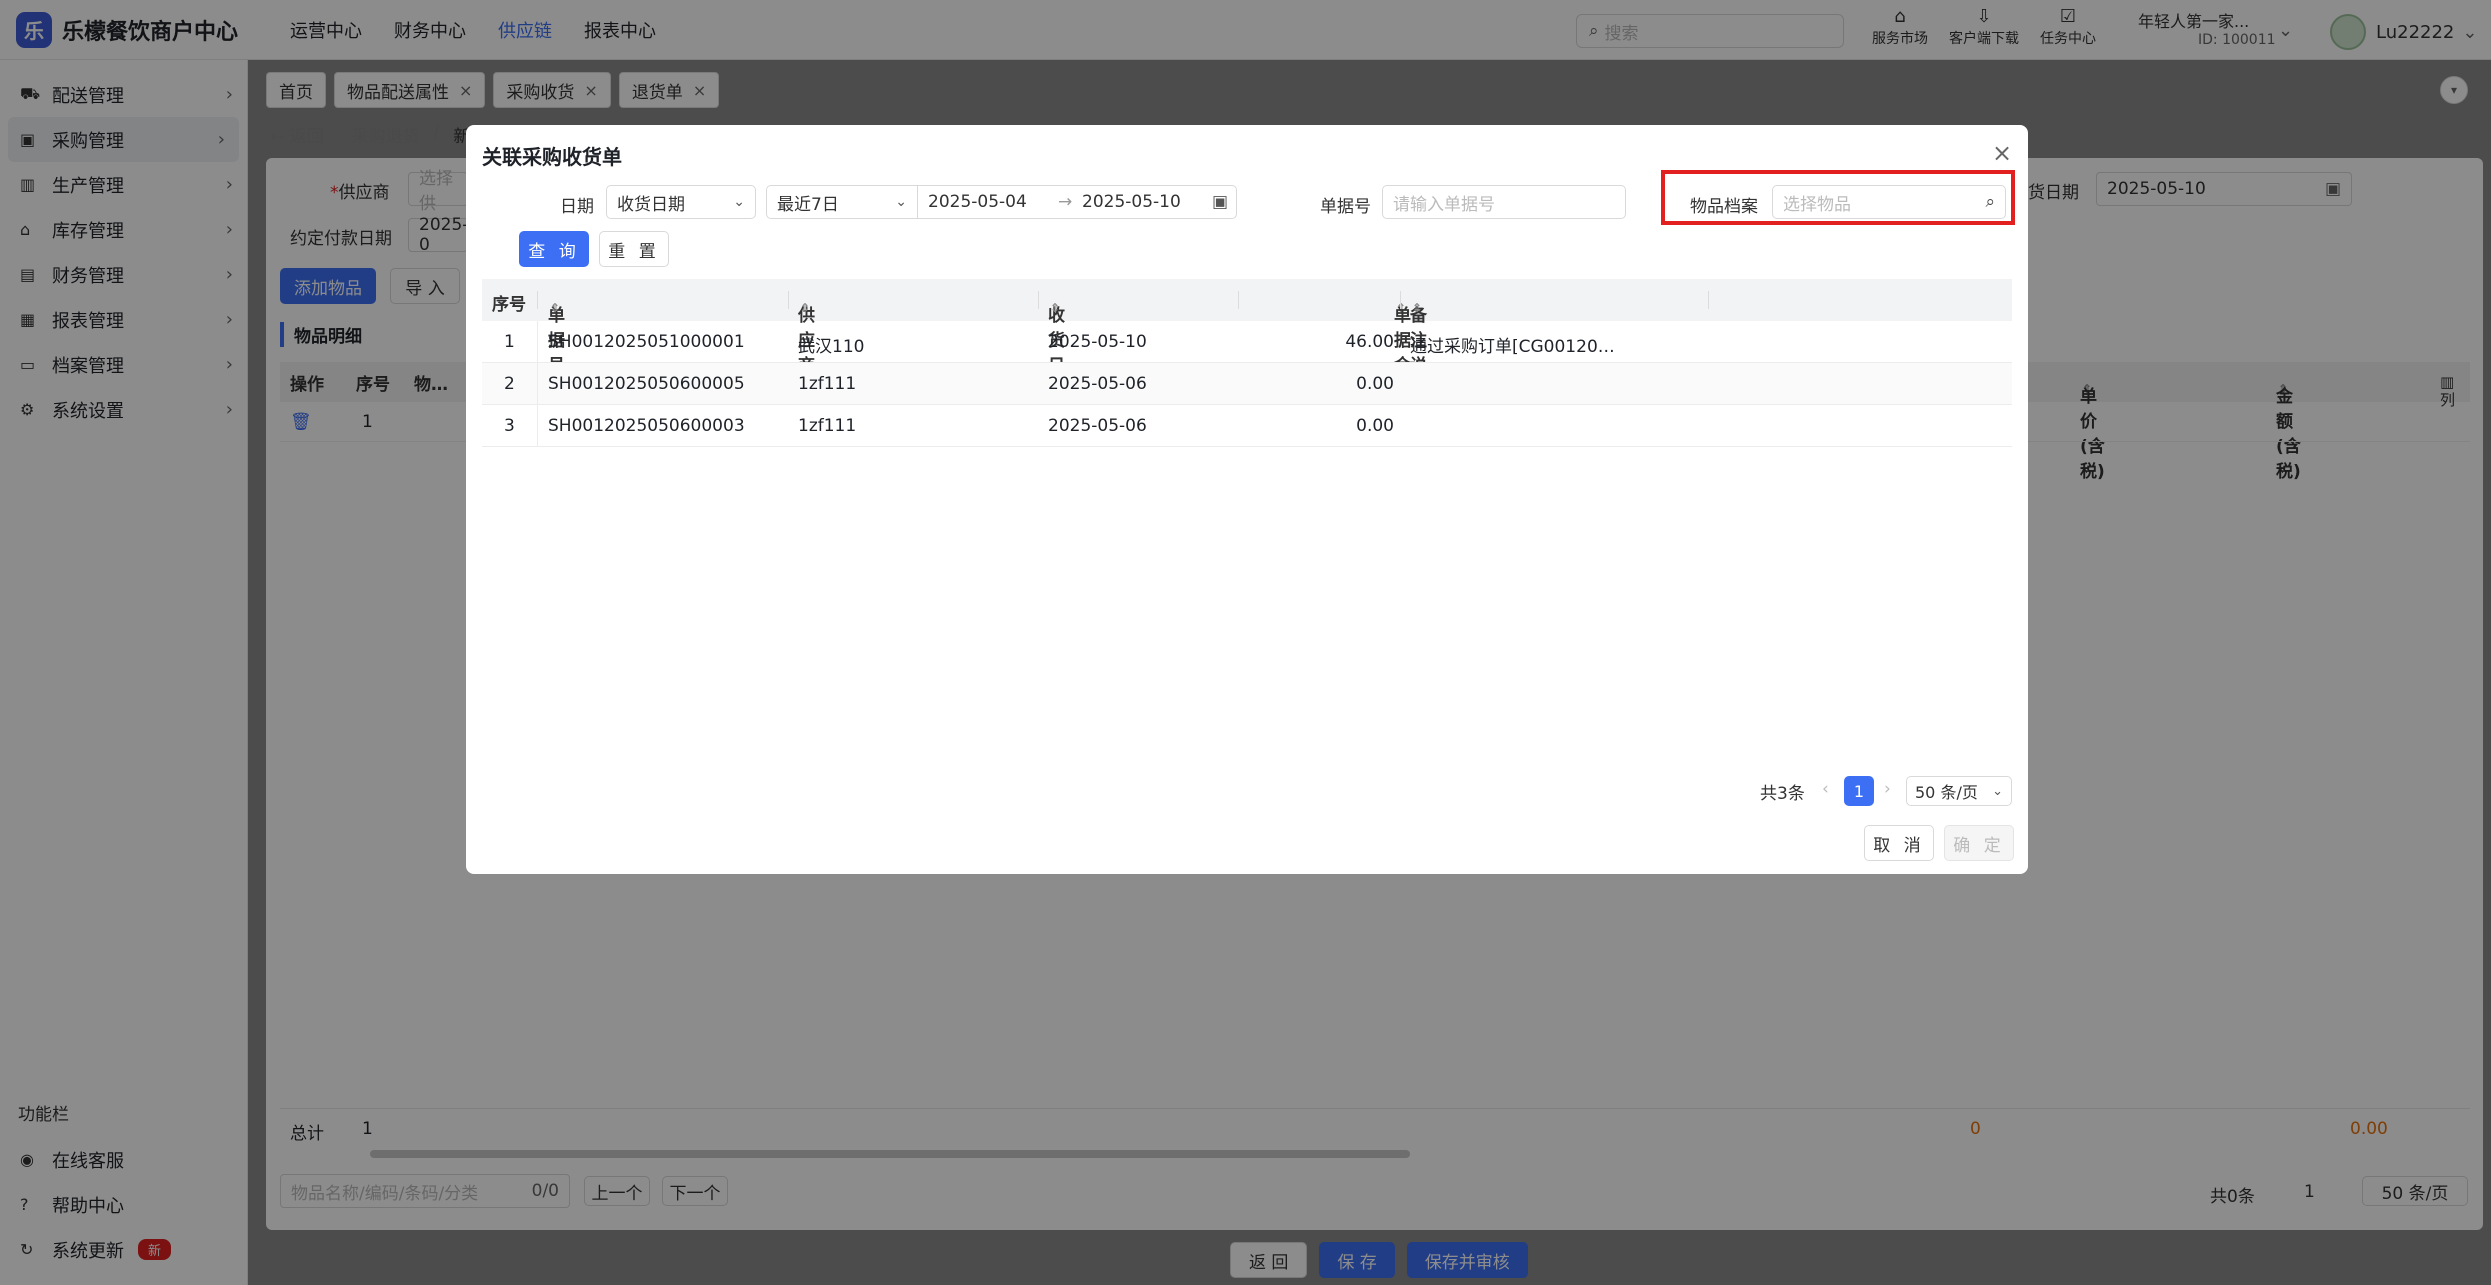 The image size is (2491, 1285). What do you see at coordinates (651, 204) in the screenshot?
I see `date-type-value: 收货日期` at bounding box center [651, 204].